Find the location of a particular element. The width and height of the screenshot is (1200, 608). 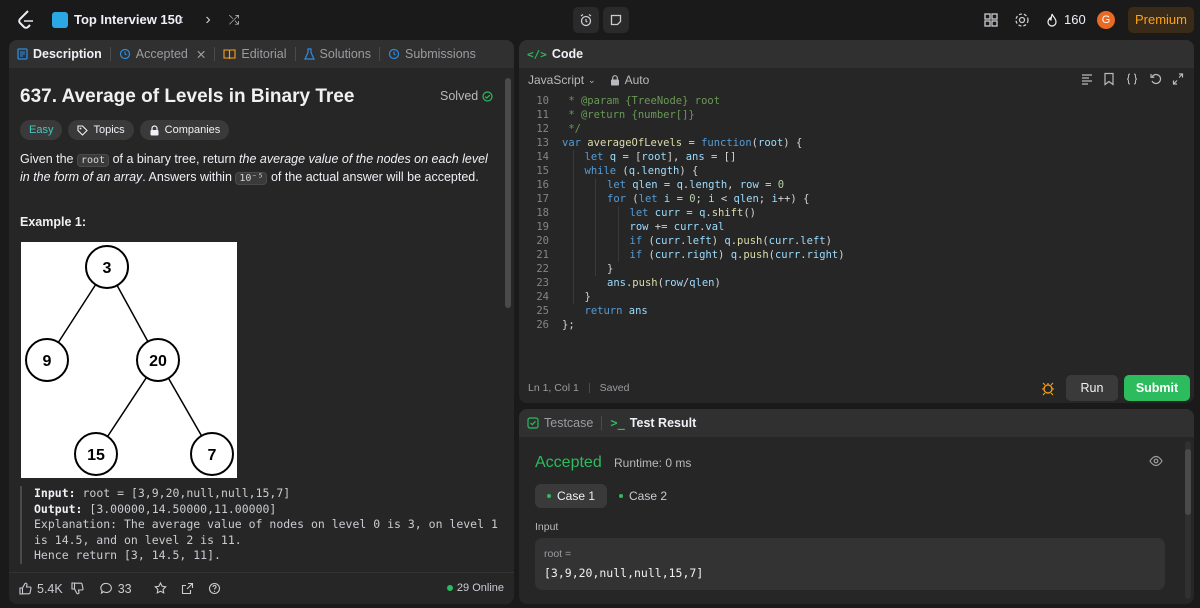

tab-test-result: >_ Test Result is located at coordinates (653, 423).